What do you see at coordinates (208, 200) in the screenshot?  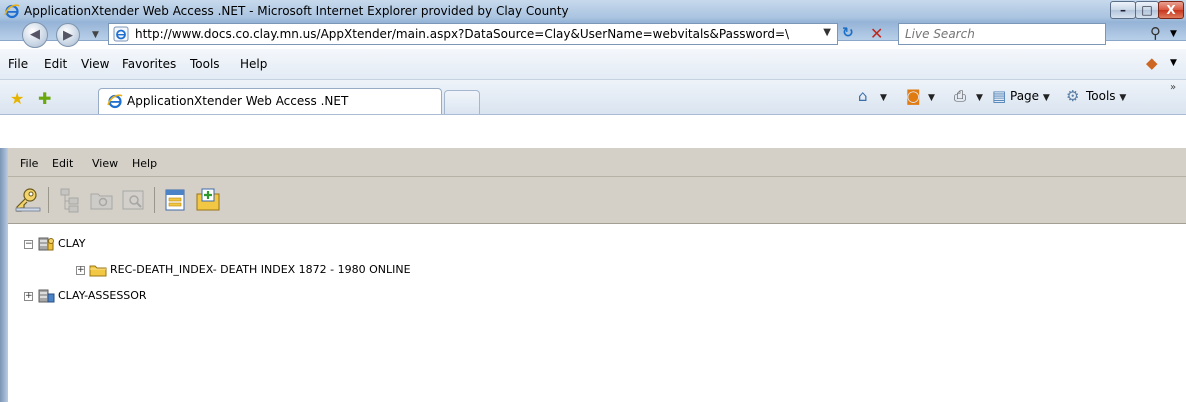 I see `new-document-icon` at bounding box center [208, 200].